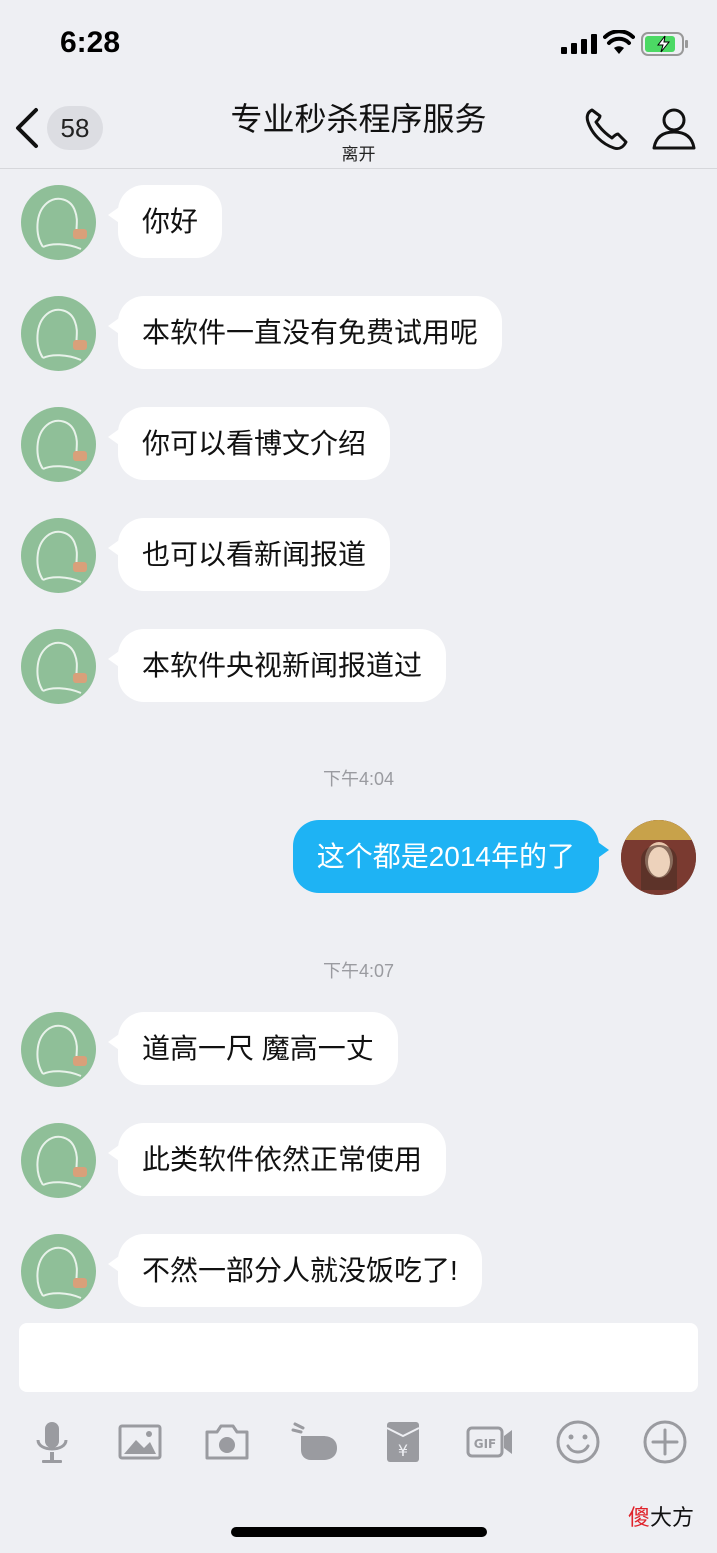  I want to click on message-bubble: 本软件央视新闻报道过, so click(277, 665).